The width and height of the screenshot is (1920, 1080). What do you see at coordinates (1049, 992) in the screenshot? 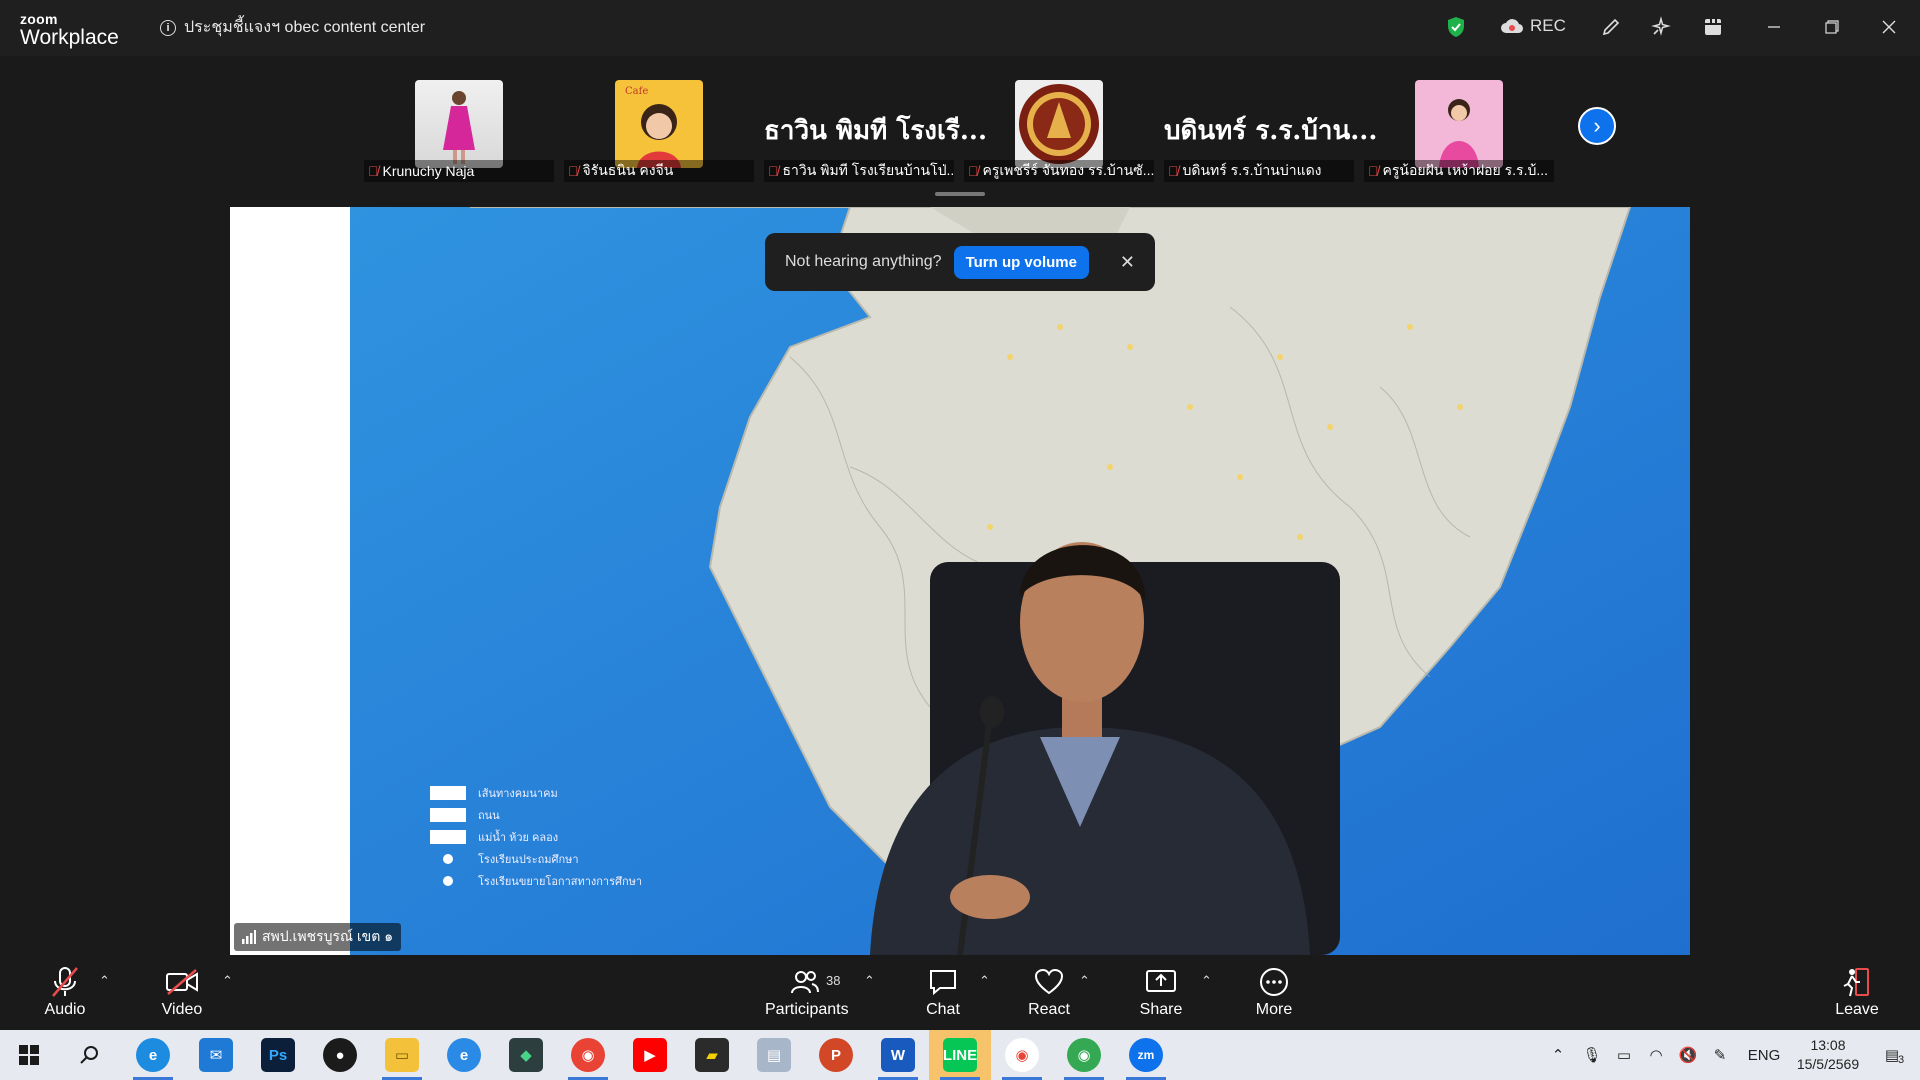
I see `react-button: React` at bounding box center [1049, 992].